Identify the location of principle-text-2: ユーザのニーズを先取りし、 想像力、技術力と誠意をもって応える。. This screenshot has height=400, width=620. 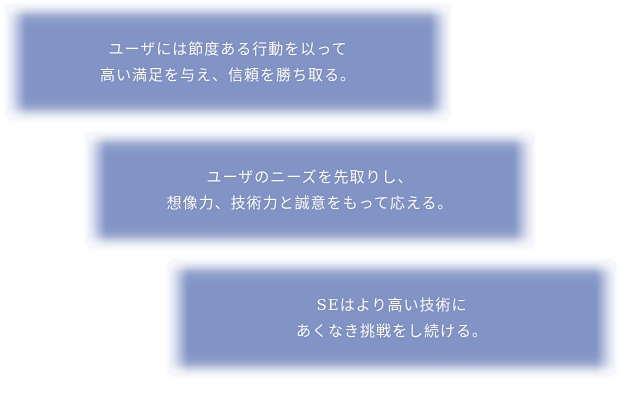
(310, 190).